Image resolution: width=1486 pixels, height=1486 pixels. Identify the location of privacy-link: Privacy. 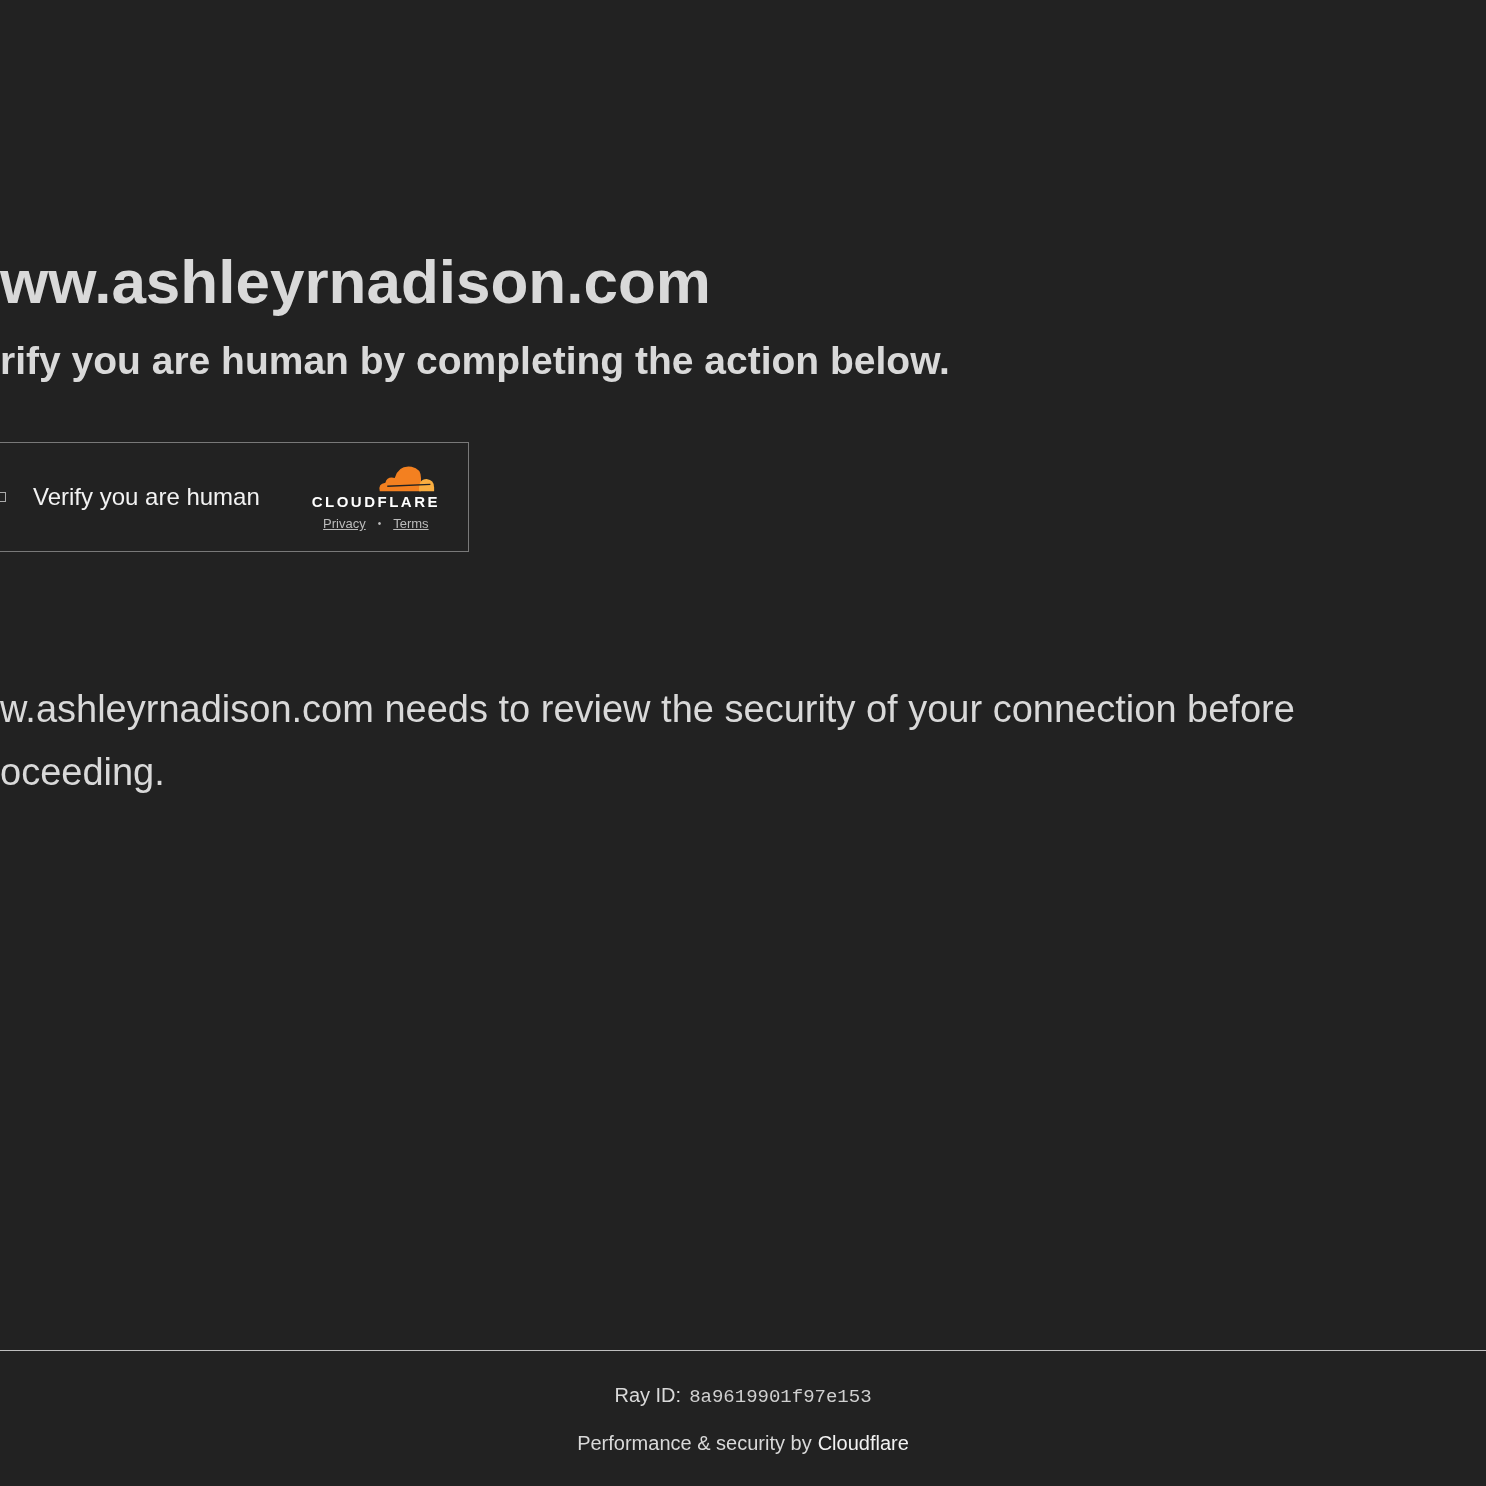
(344, 523).